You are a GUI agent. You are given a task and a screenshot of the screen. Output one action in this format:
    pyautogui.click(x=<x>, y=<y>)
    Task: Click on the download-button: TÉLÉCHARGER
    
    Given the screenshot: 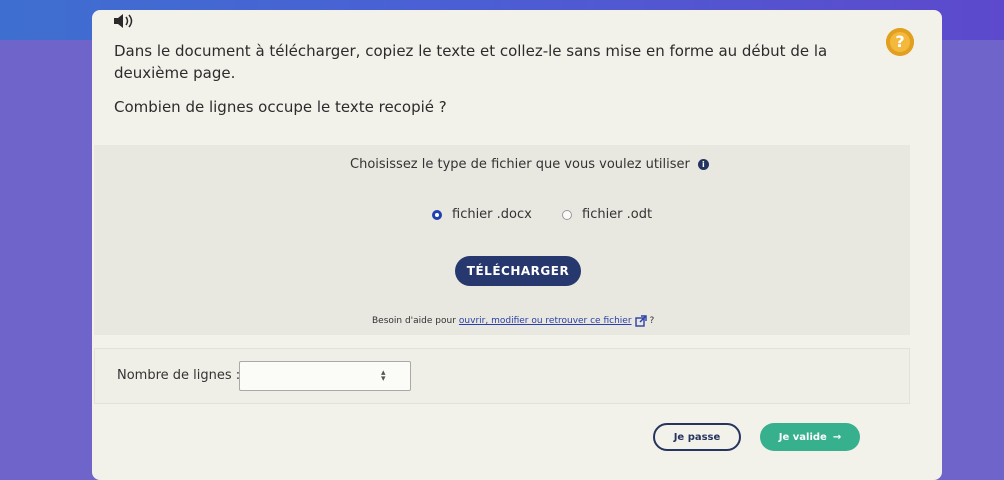 What is the action you would take?
    pyautogui.click(x=518, y=271)
    